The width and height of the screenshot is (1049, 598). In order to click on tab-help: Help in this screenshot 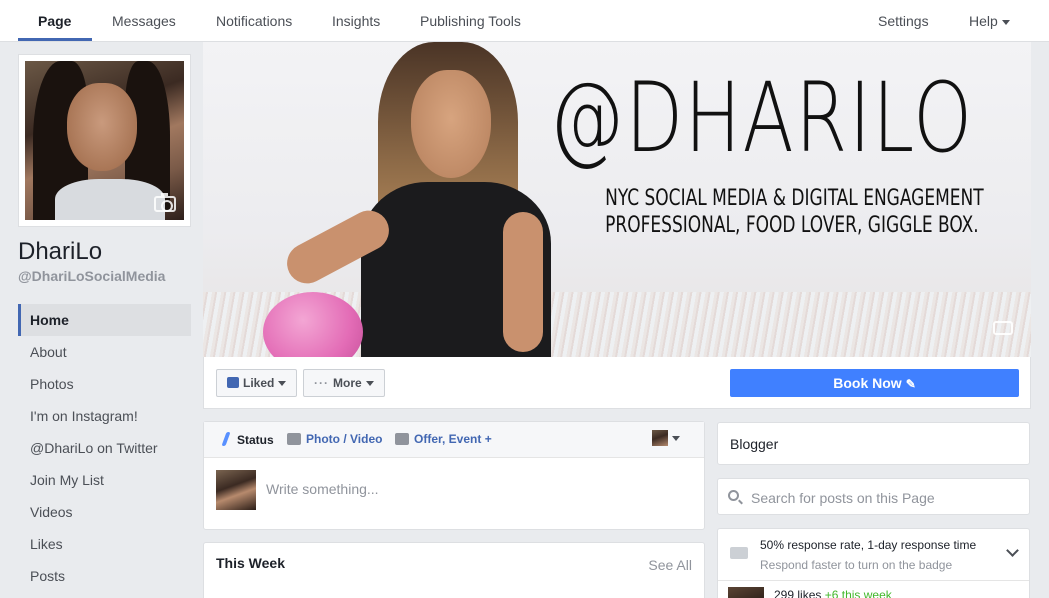, I will do `click(989, 21)`.